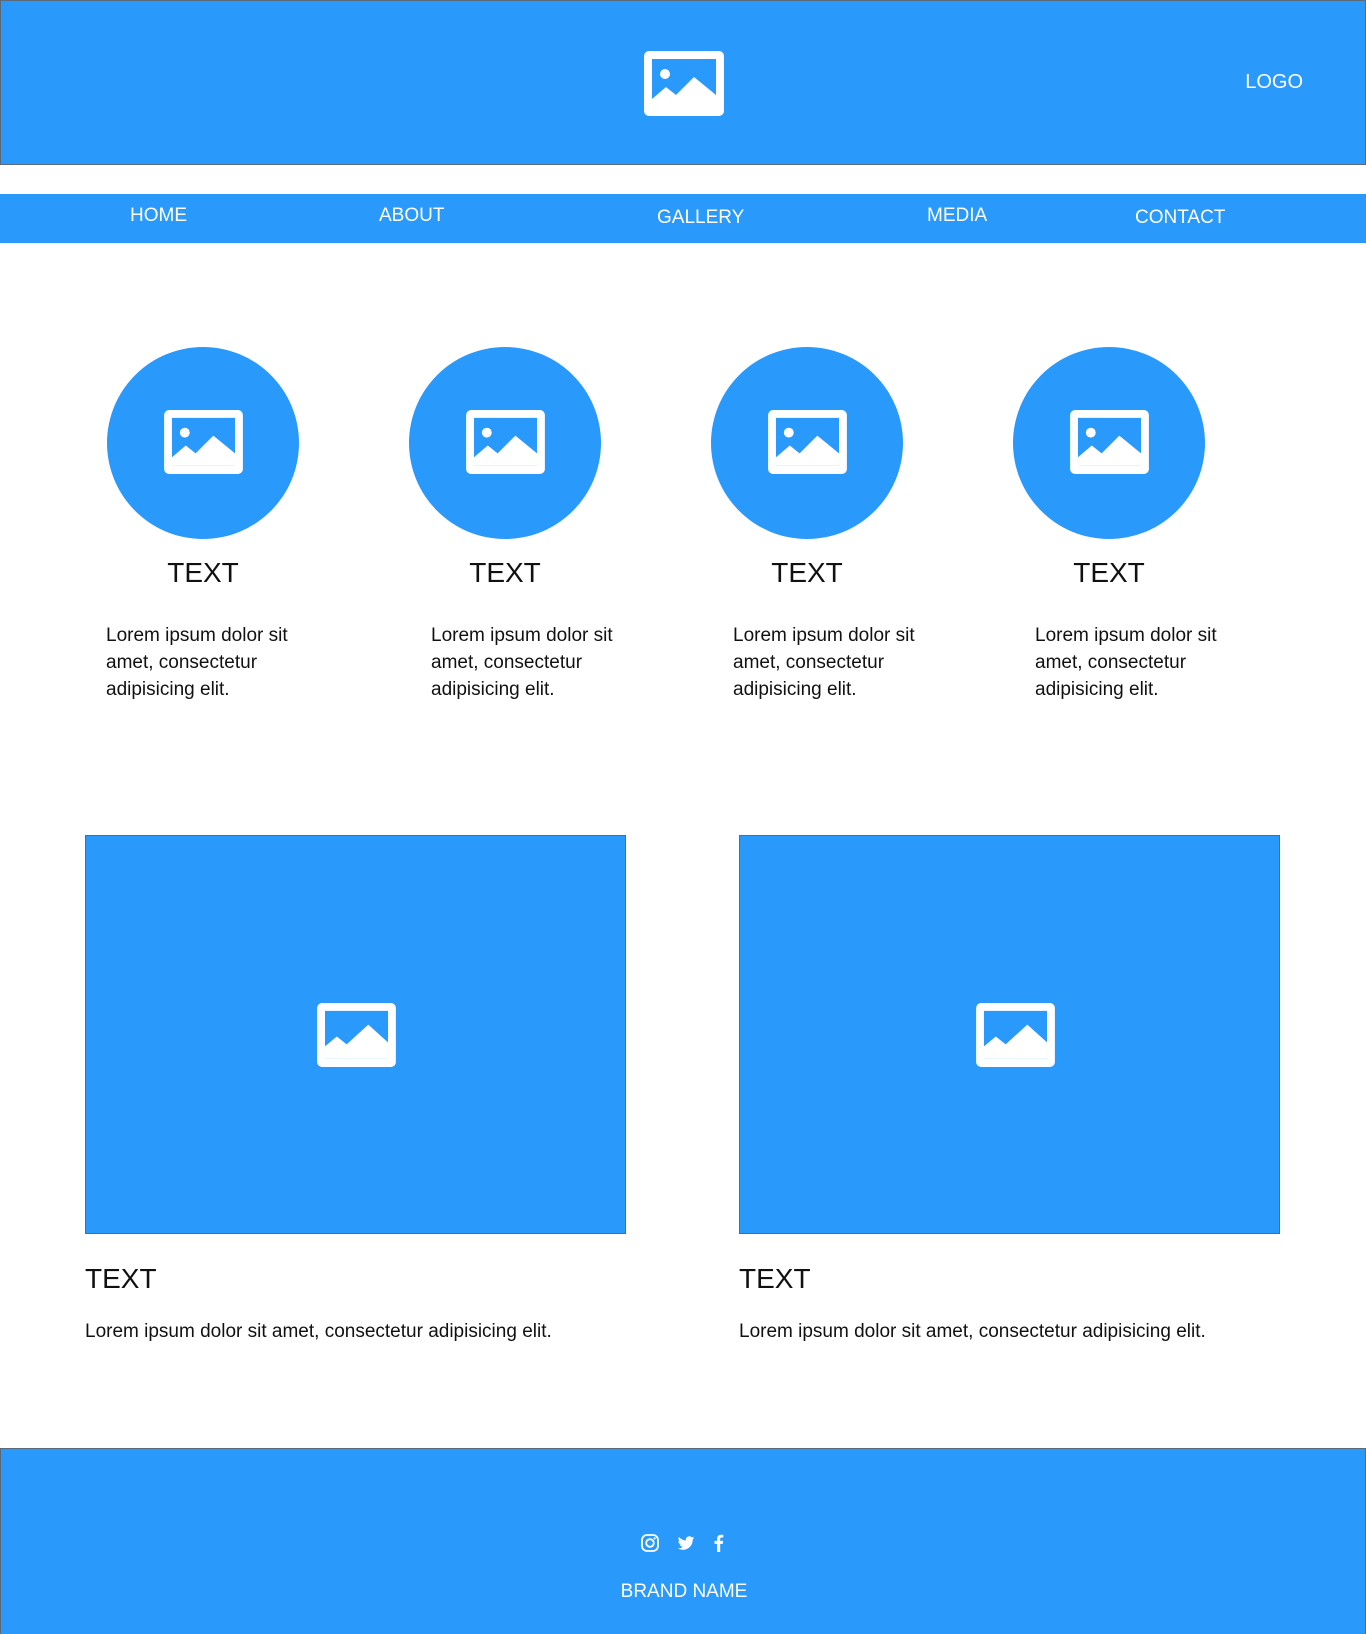 Image resolution: width=1366 pixels, height=1634 pixels. I want to click on nav-item-contact: CONTACT, so click(1180, 218).